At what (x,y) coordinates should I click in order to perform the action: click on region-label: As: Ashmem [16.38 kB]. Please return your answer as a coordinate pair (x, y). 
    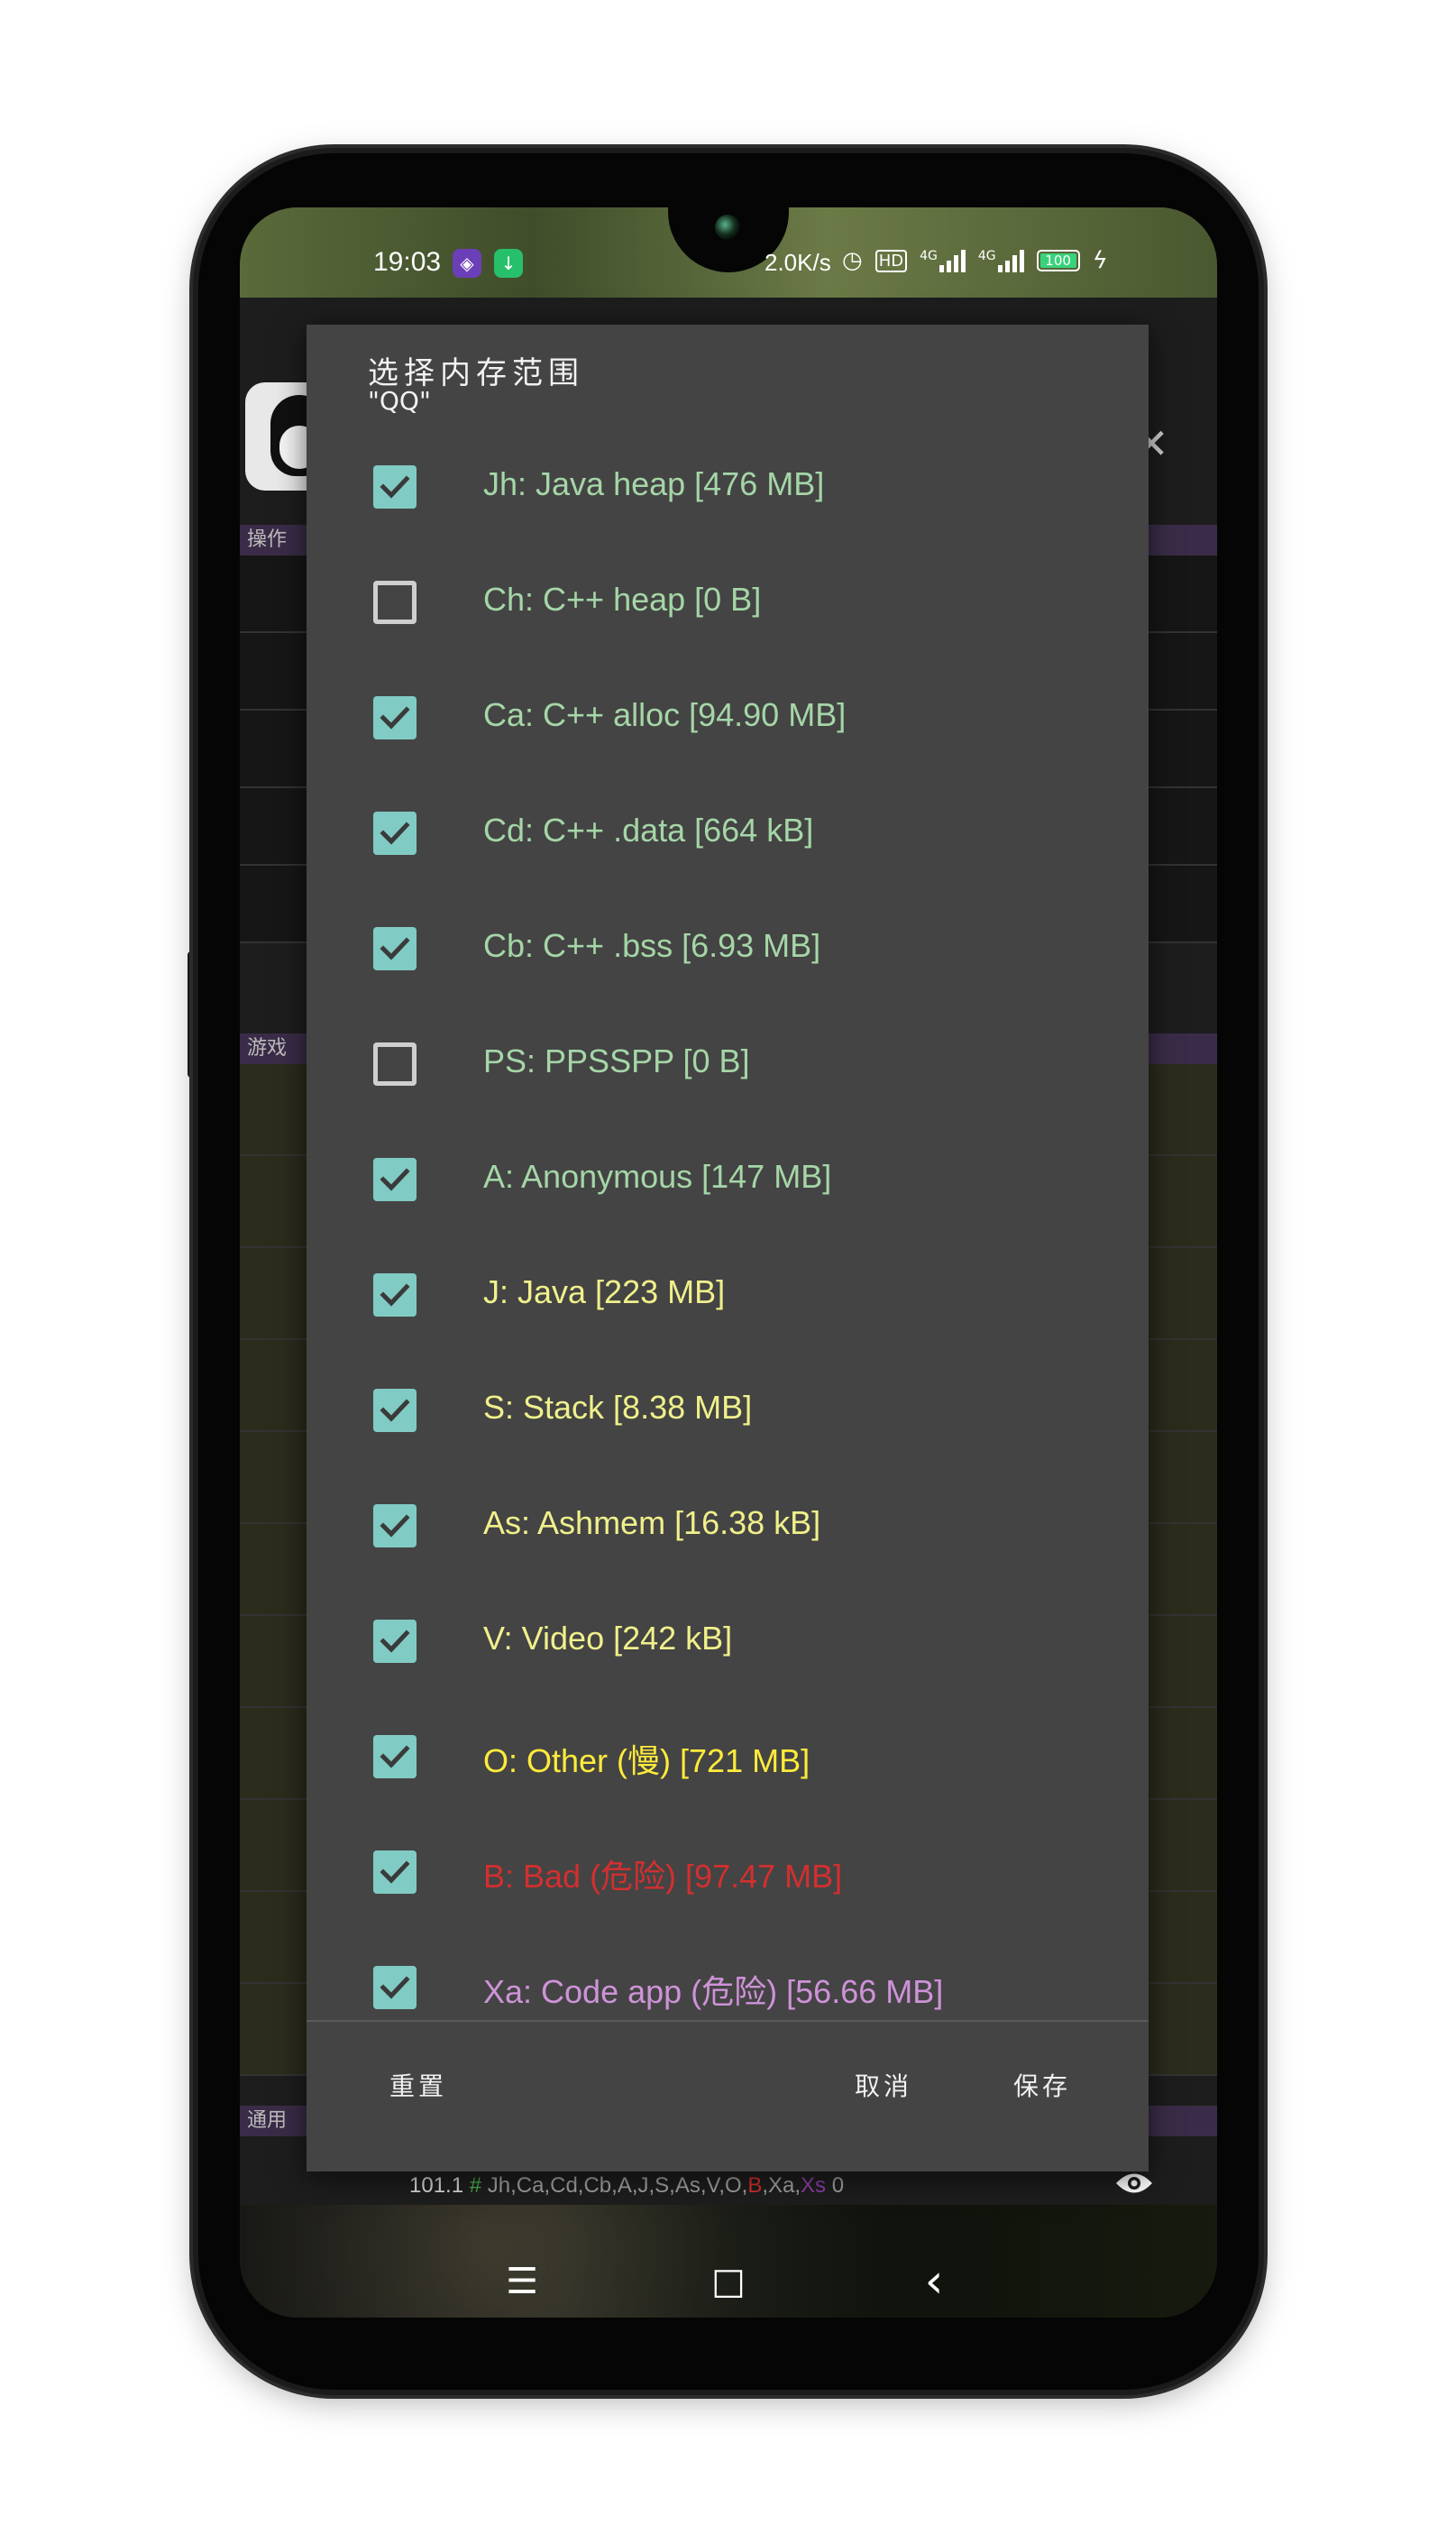
    Looking at the image, I should click on (652, 1522).